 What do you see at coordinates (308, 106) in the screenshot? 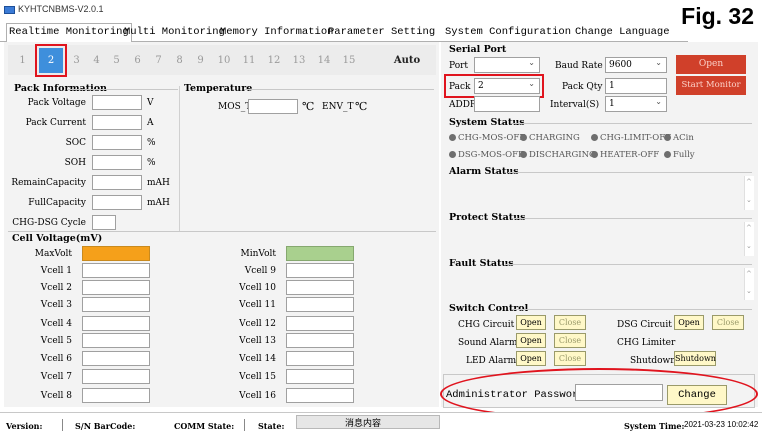
I see `mos-temp-unit: ℃` at bounding box center [308, 106].